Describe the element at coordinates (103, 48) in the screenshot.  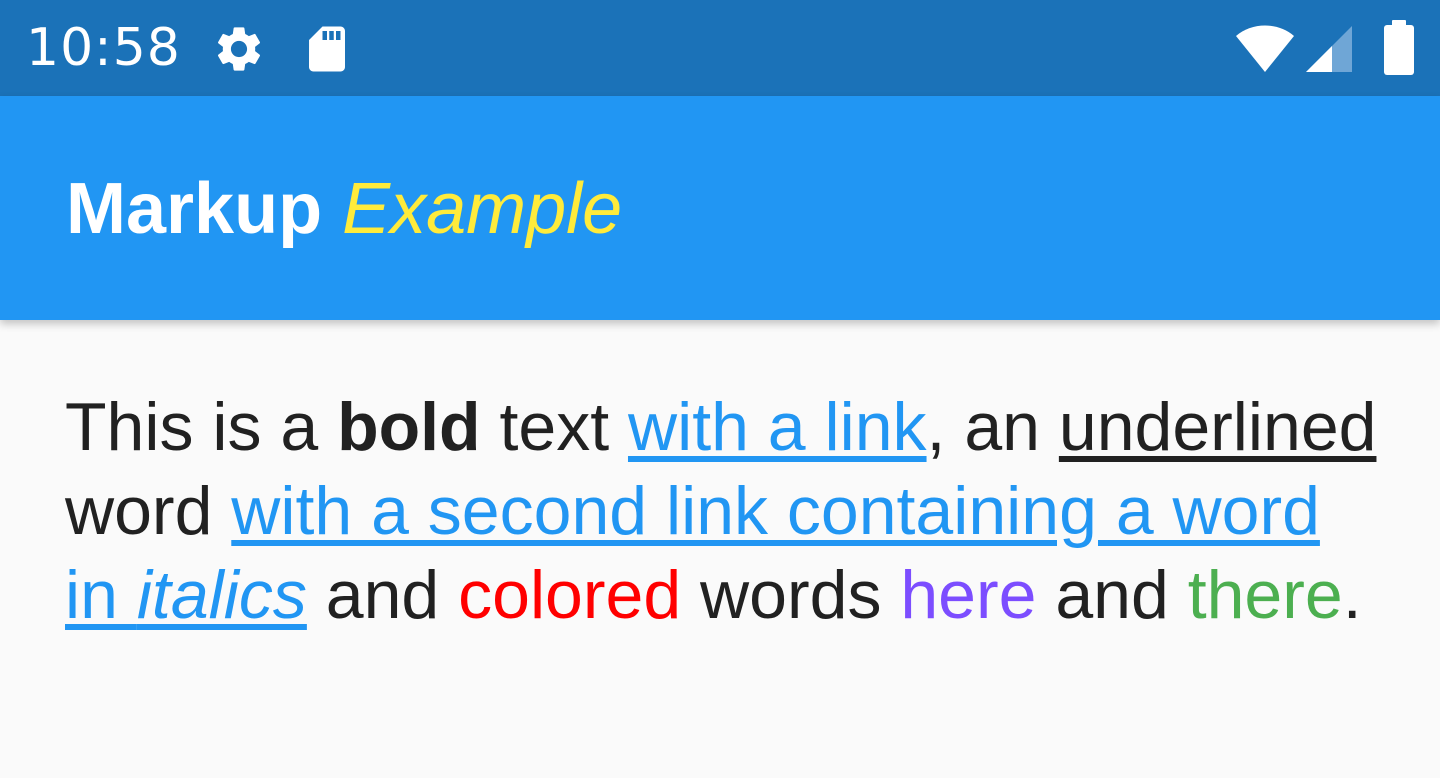
I see `status-time: 10:58` at that location.